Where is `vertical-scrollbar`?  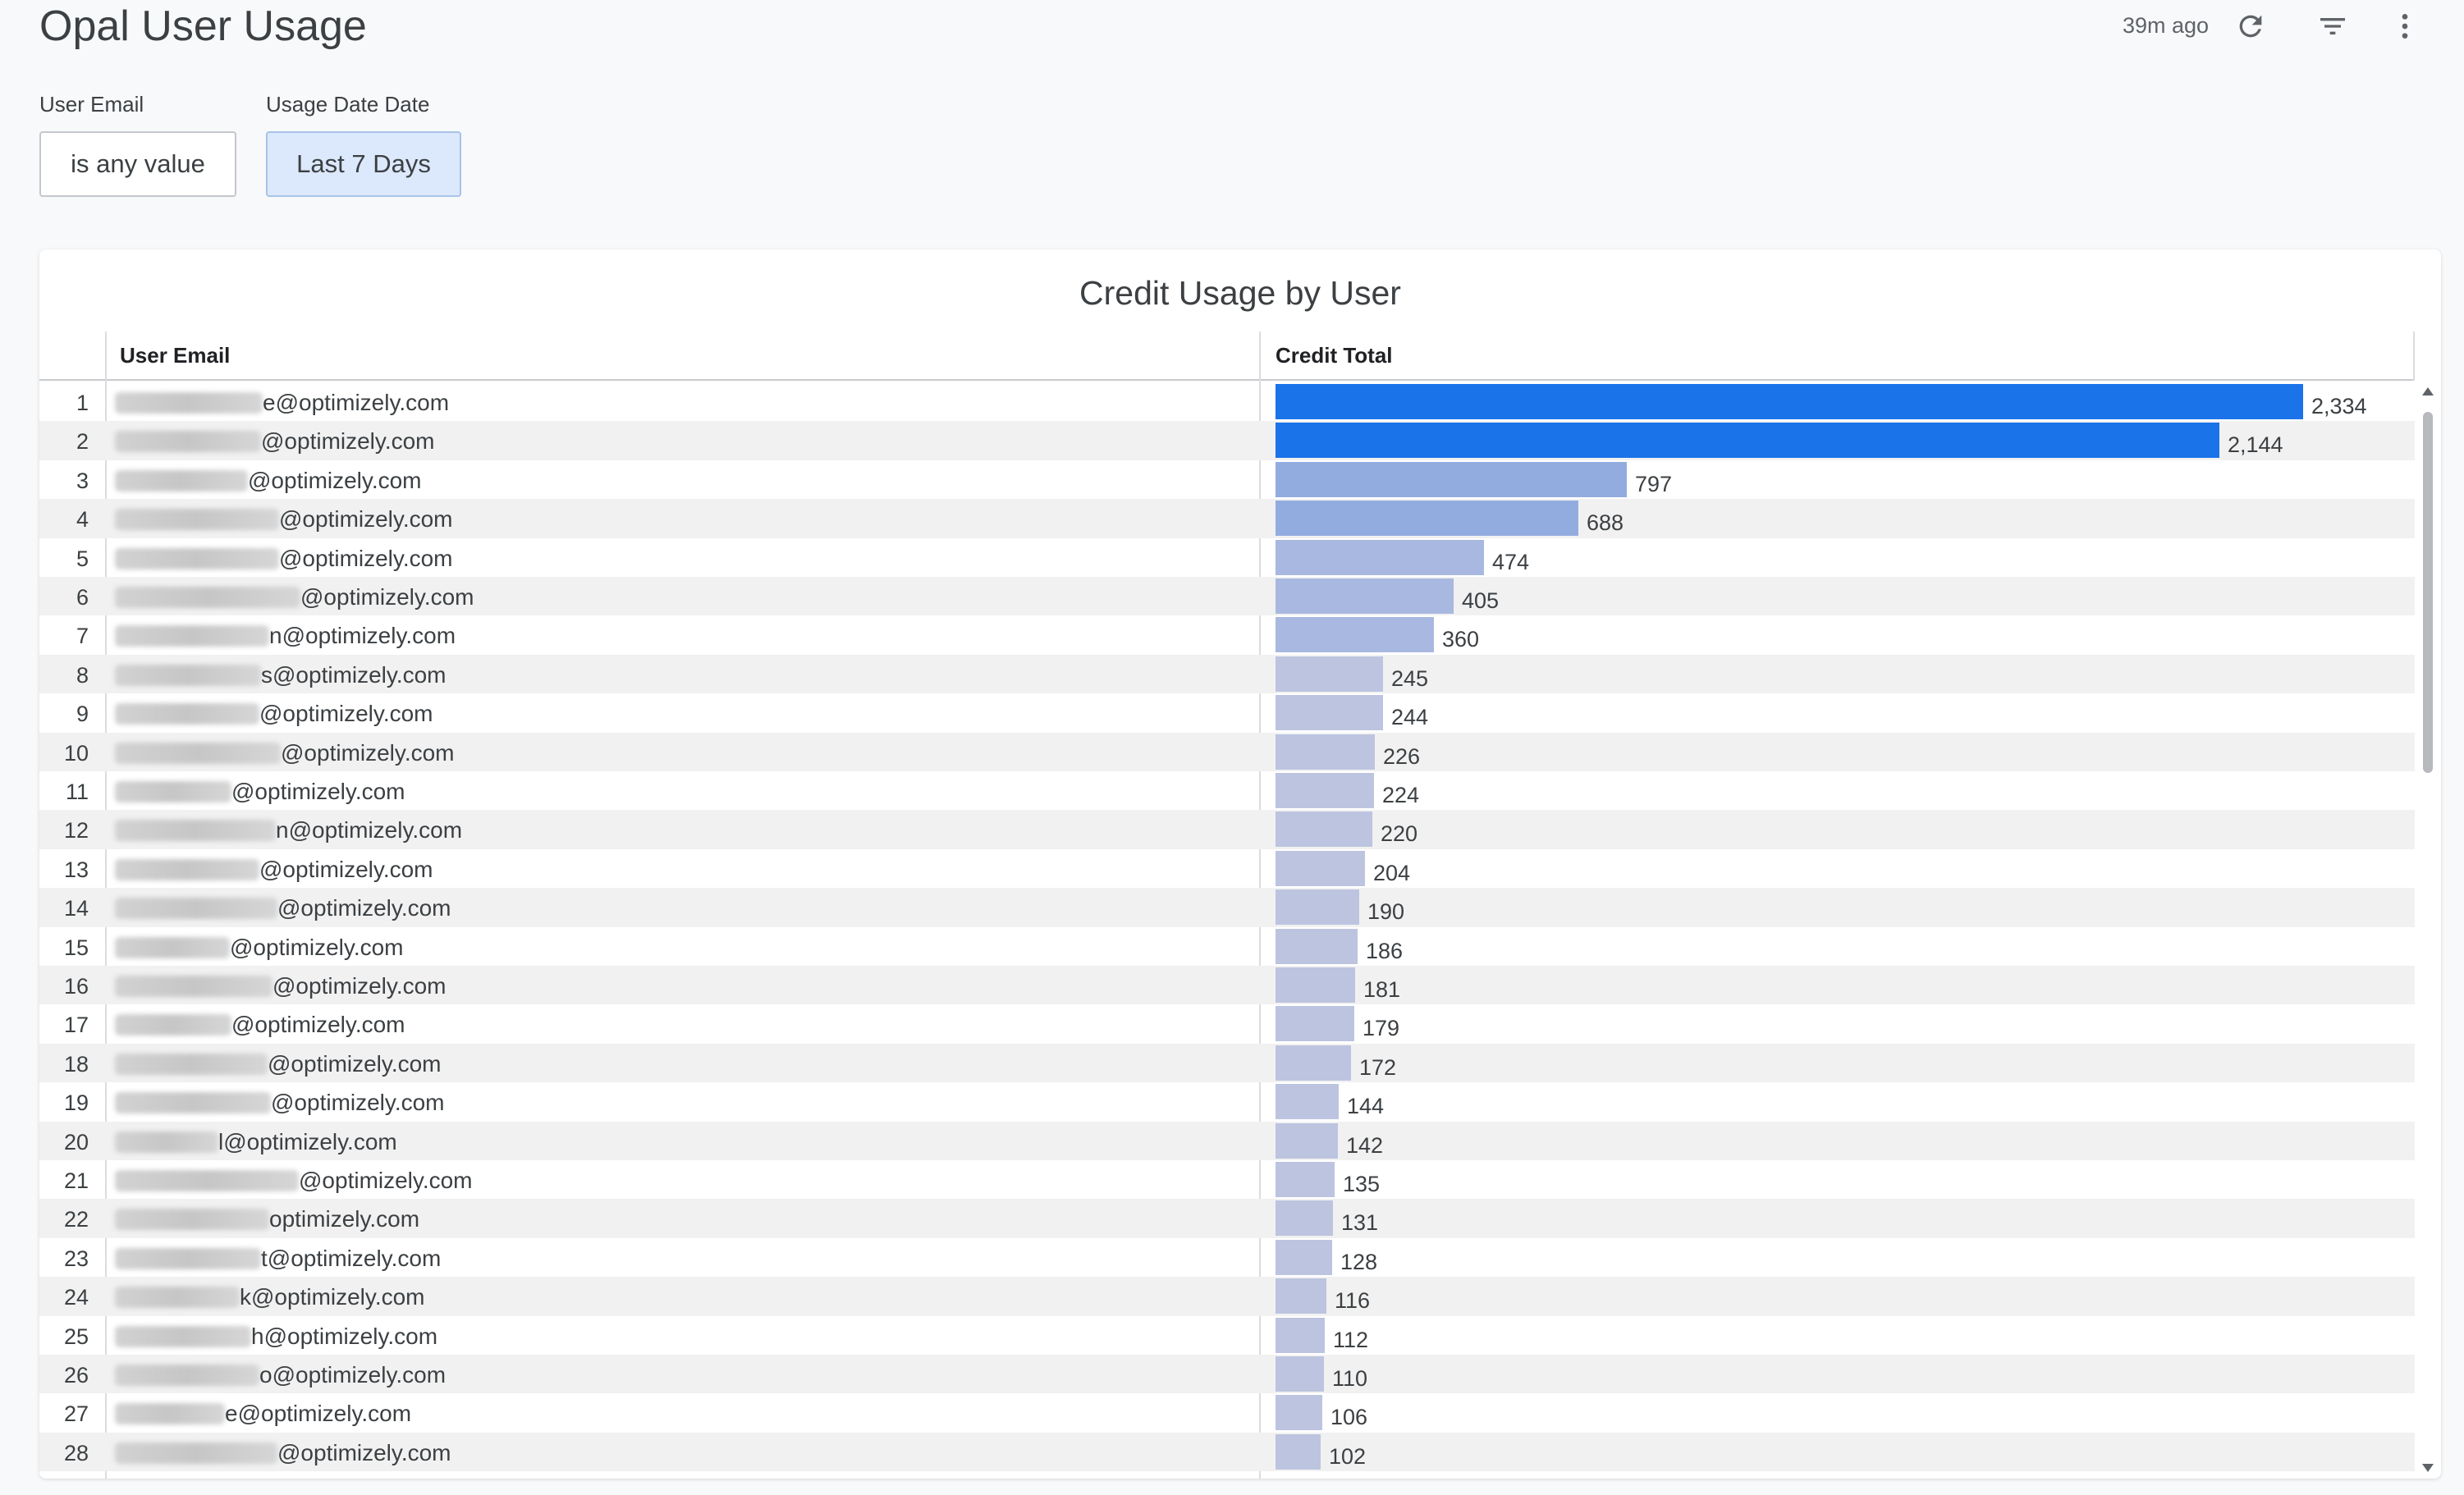
vertical-scrollbar is located at coordinates (2428, 931).